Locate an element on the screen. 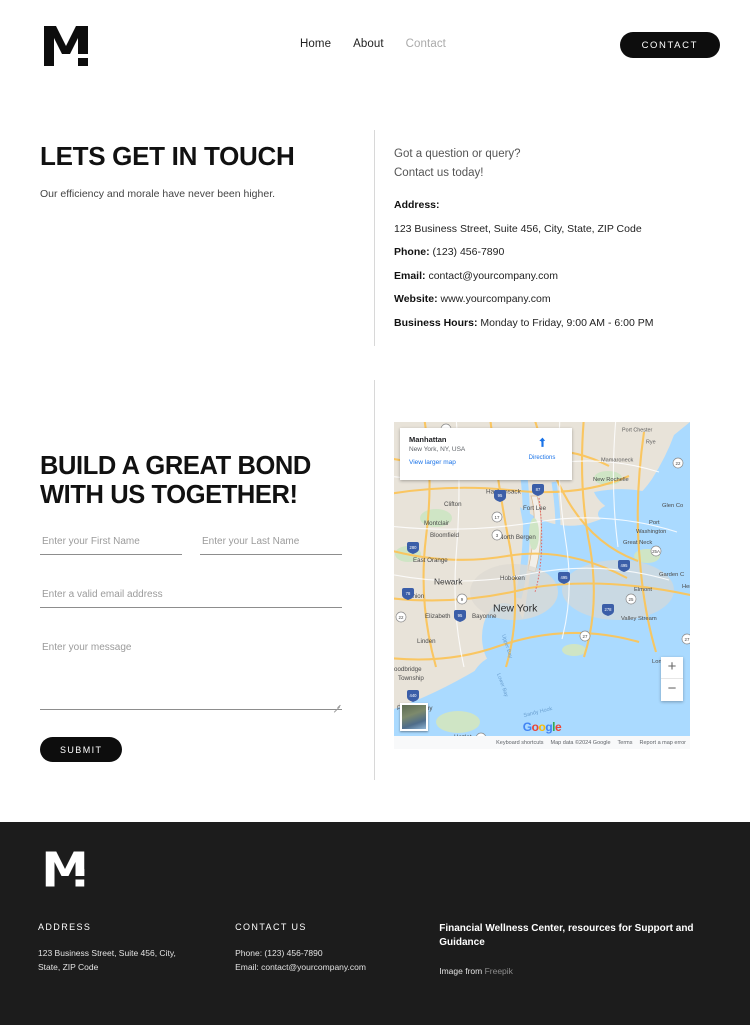 The width and height of the screenshot is (750, 1025). map-water-label: Lower Bay is located at coordinates (502, 685).